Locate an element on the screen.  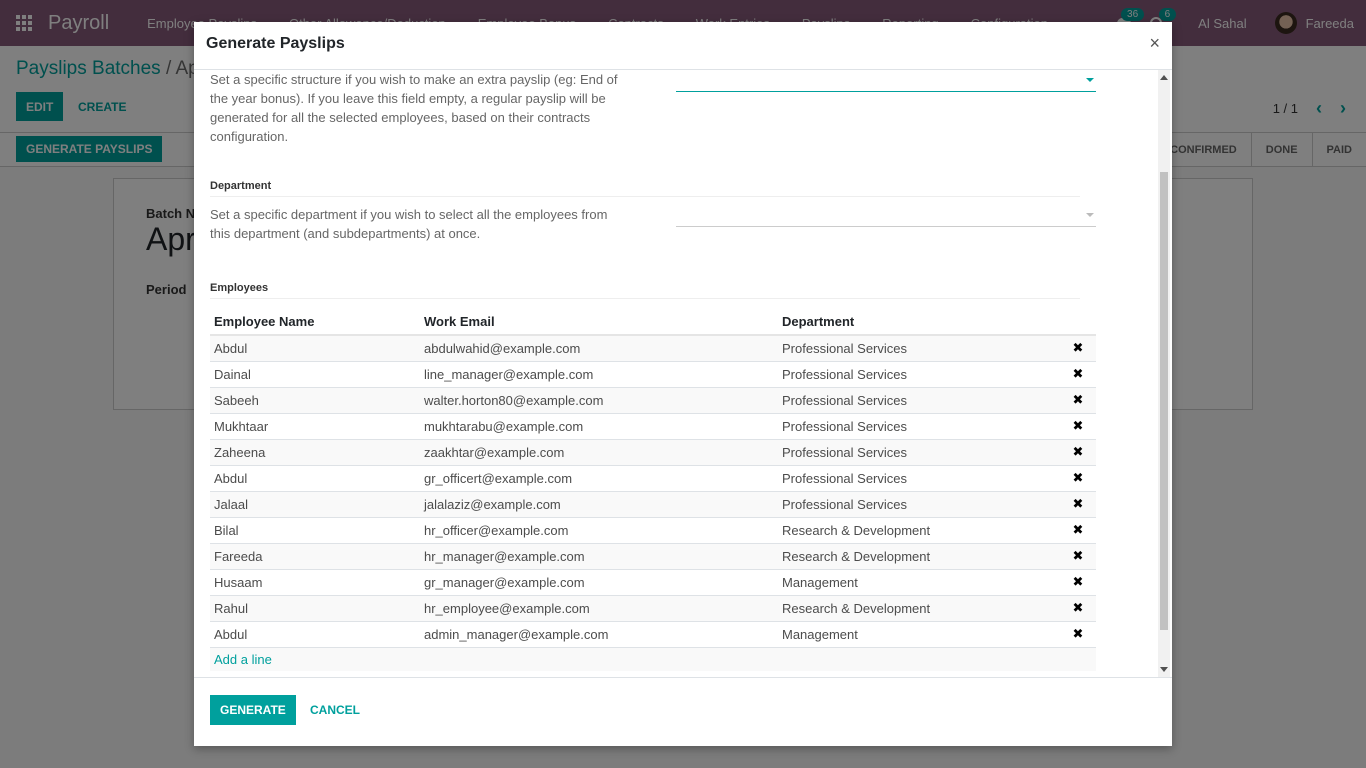
dialog-scrollbar is located at coordinates (1164, 373).